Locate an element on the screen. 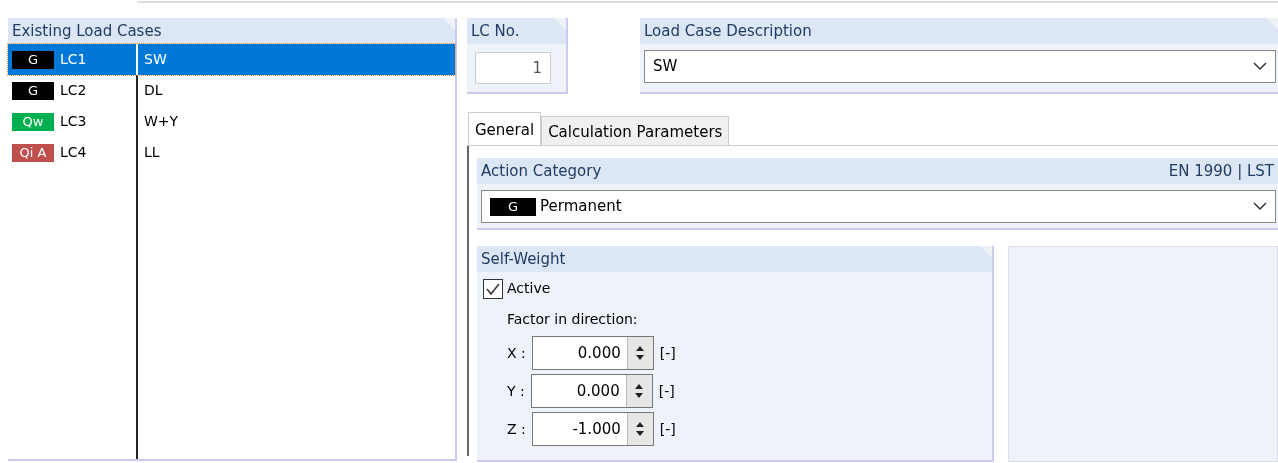 The width and height of the screenshot is (1278, 463). panel-title: Existing Load Cases is located at coordinates (231, 31).